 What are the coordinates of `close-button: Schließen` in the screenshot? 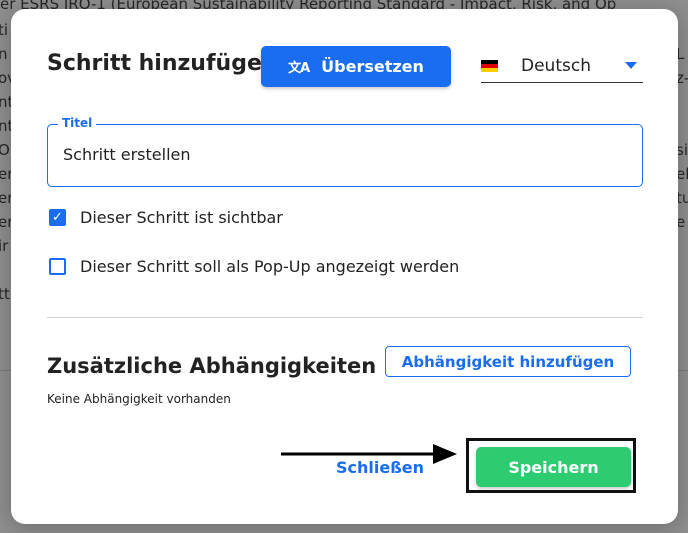 It's located at (380, 467).